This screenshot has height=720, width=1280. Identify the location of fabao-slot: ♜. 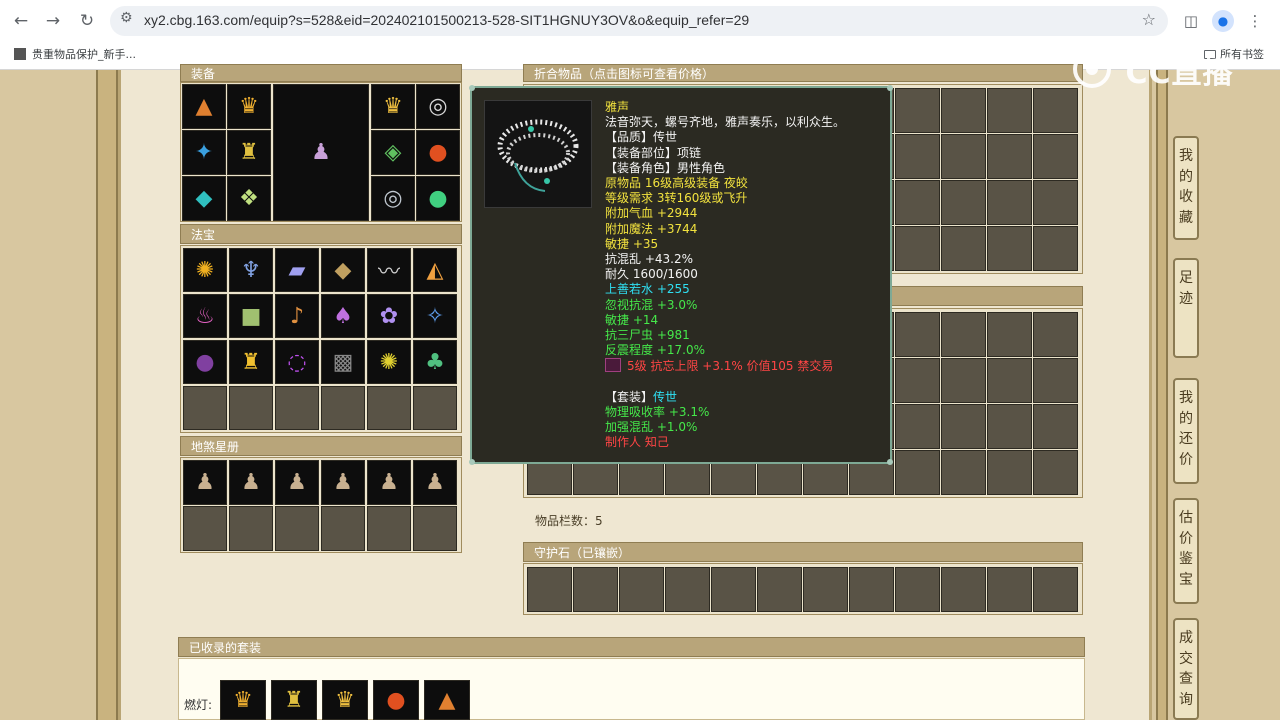
(251, 362).